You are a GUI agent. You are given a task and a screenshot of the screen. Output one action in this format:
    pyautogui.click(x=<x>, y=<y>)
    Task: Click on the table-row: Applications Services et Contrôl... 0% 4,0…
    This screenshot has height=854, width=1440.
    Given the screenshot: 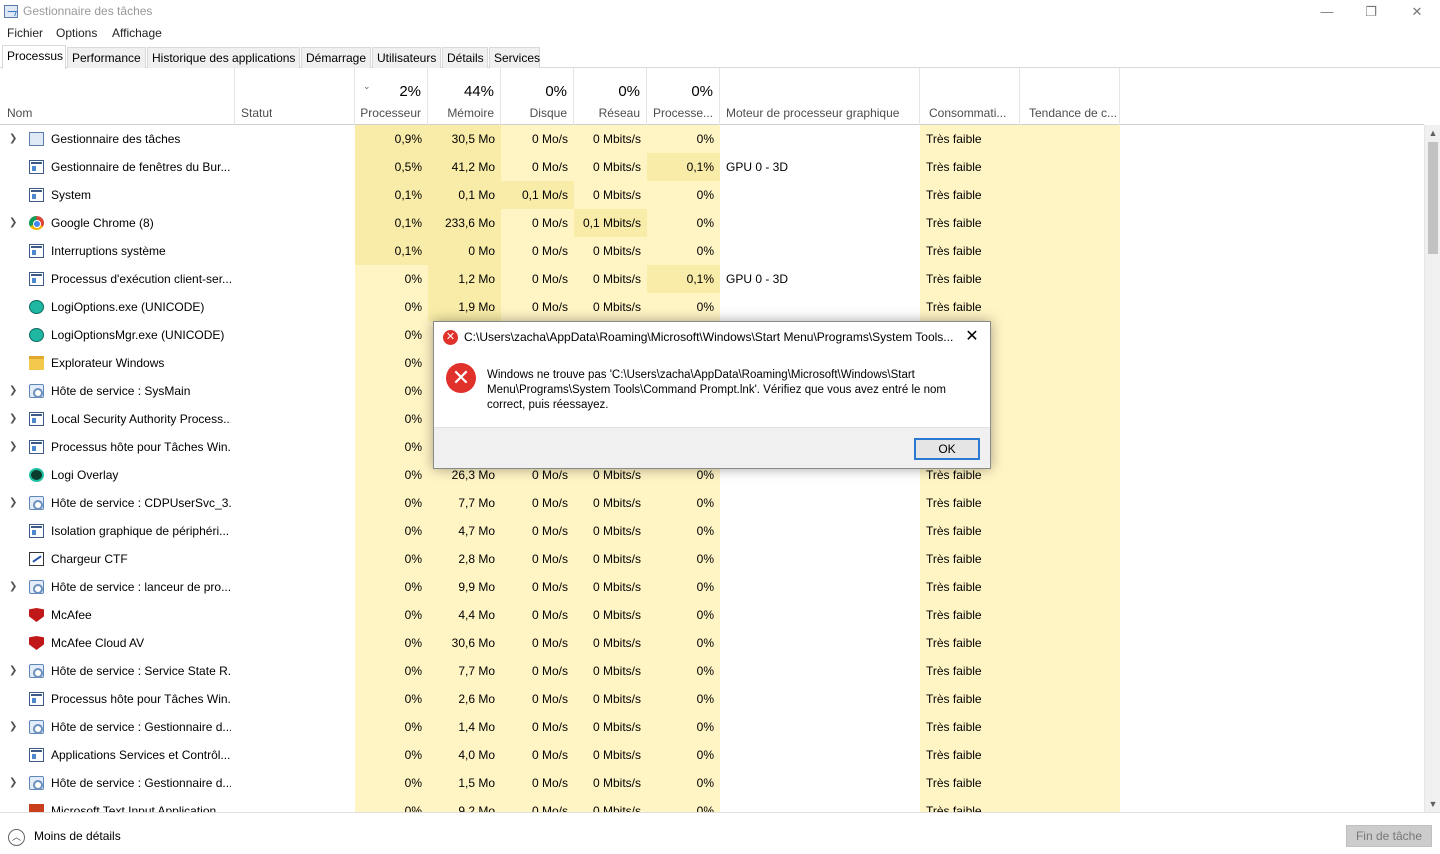 What is the action you would take?
    pyautogui.click(x=712, y=755)
    